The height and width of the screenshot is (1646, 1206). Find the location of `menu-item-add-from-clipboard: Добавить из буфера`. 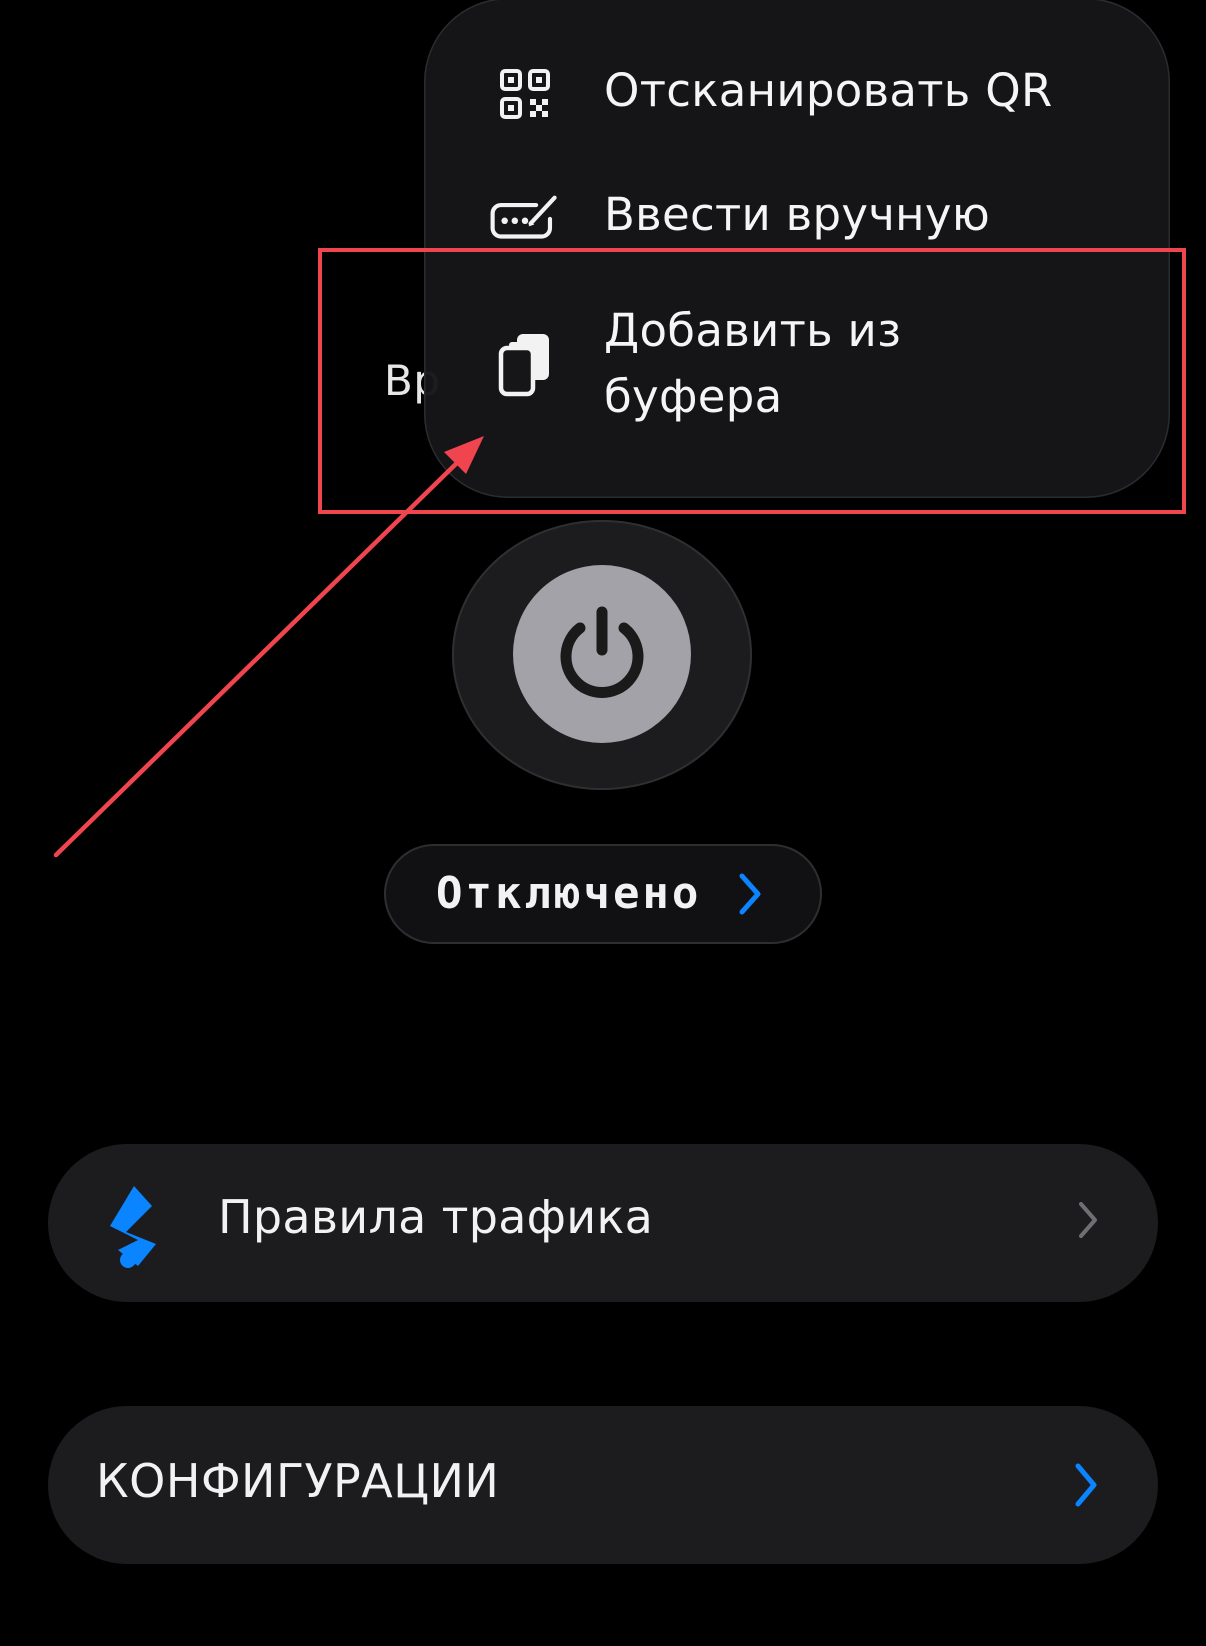

menu-item-add-from-clipboard: Добавить из буфера is located at coordinates (797, 368).